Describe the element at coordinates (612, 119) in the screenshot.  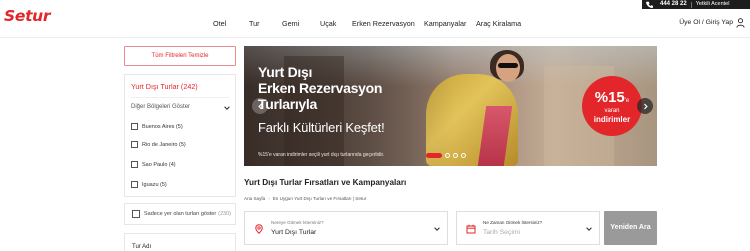
I see `badge-indirim: indirimler` at that location.